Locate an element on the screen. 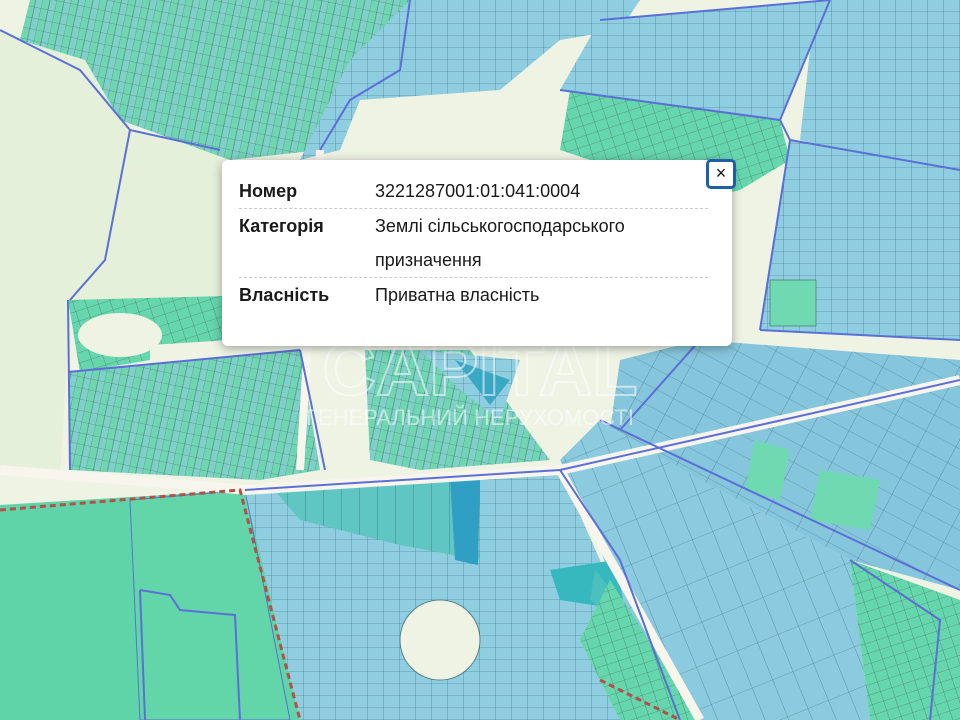 The image size is (960, 720). parcel-ownership: Приватна власність is located at coordinates (457, 295).